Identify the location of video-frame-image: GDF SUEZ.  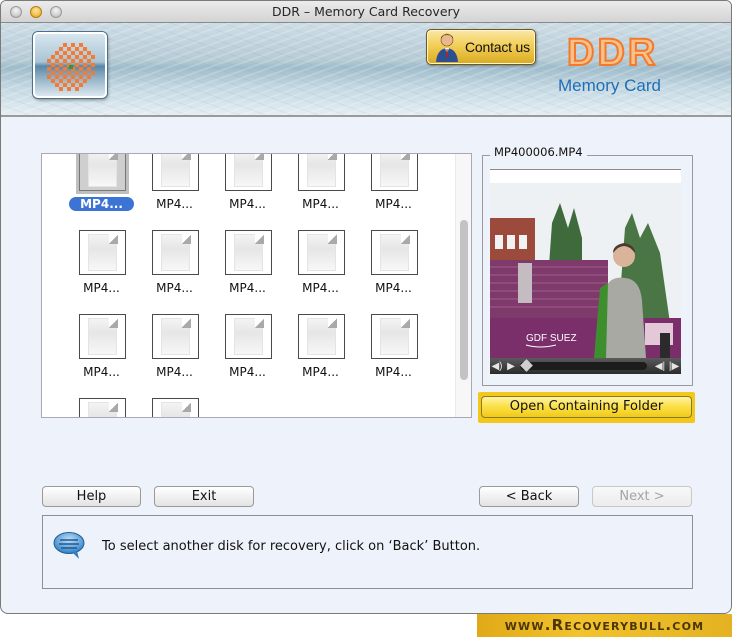
(585, 270).